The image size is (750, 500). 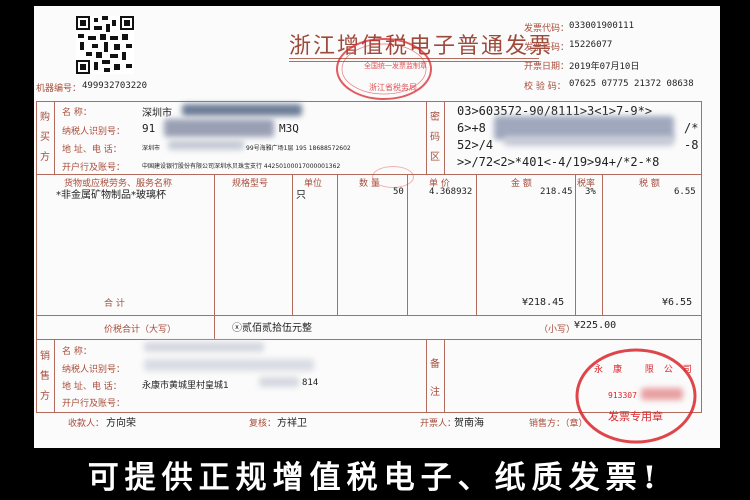 I want to click on qr-code-icon, so click(x=105, y=45).